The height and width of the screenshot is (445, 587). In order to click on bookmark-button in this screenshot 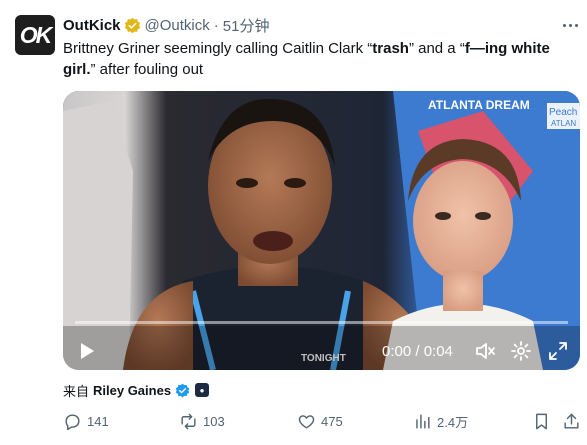, I will do `click(541, 421)`.